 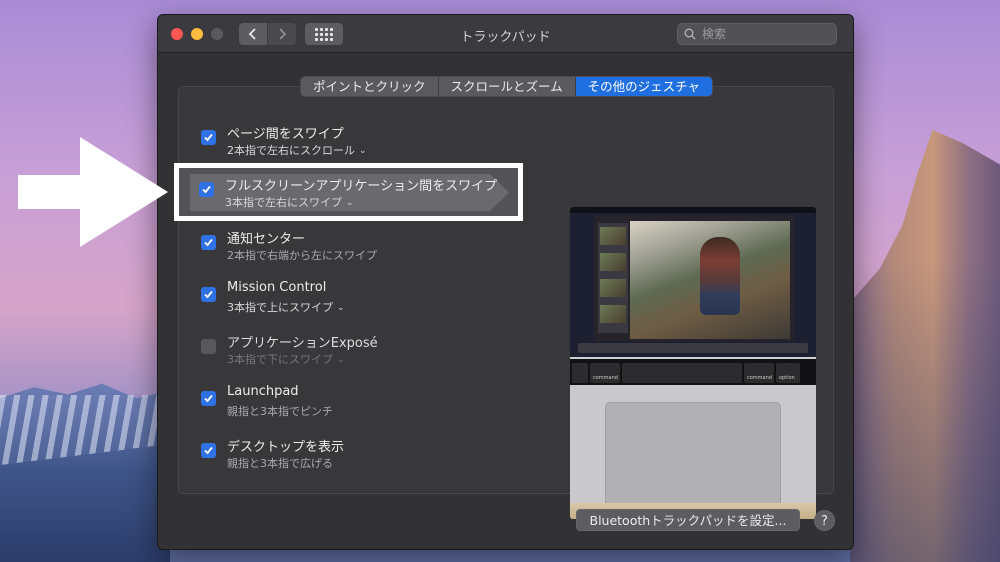 What do you see at coordinates (925, 411) in the screenshot?
I see `desktop-cliff-shade` at bounding box center [925, 411].